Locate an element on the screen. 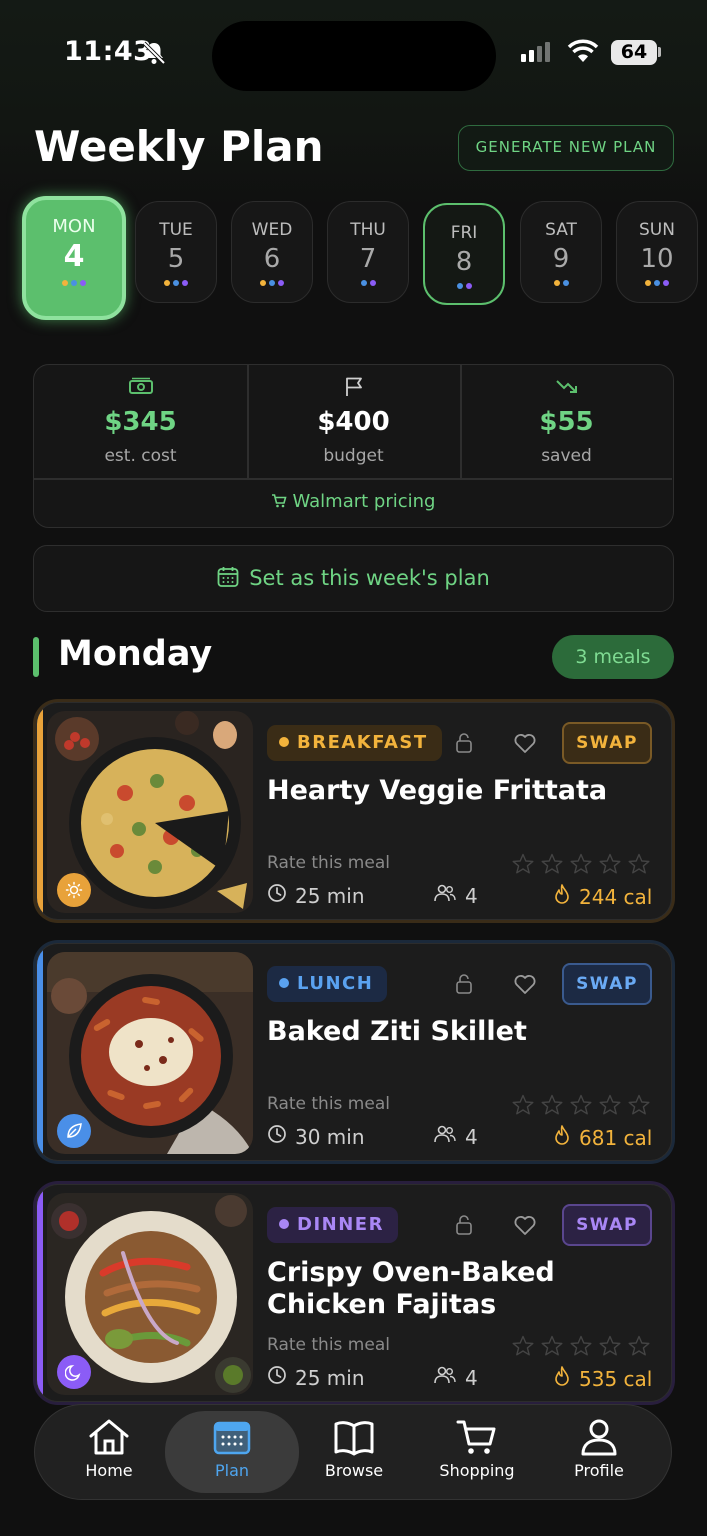 This screenshot has width=707, height=1536. person-icon is located at coordinates (599, 1437).